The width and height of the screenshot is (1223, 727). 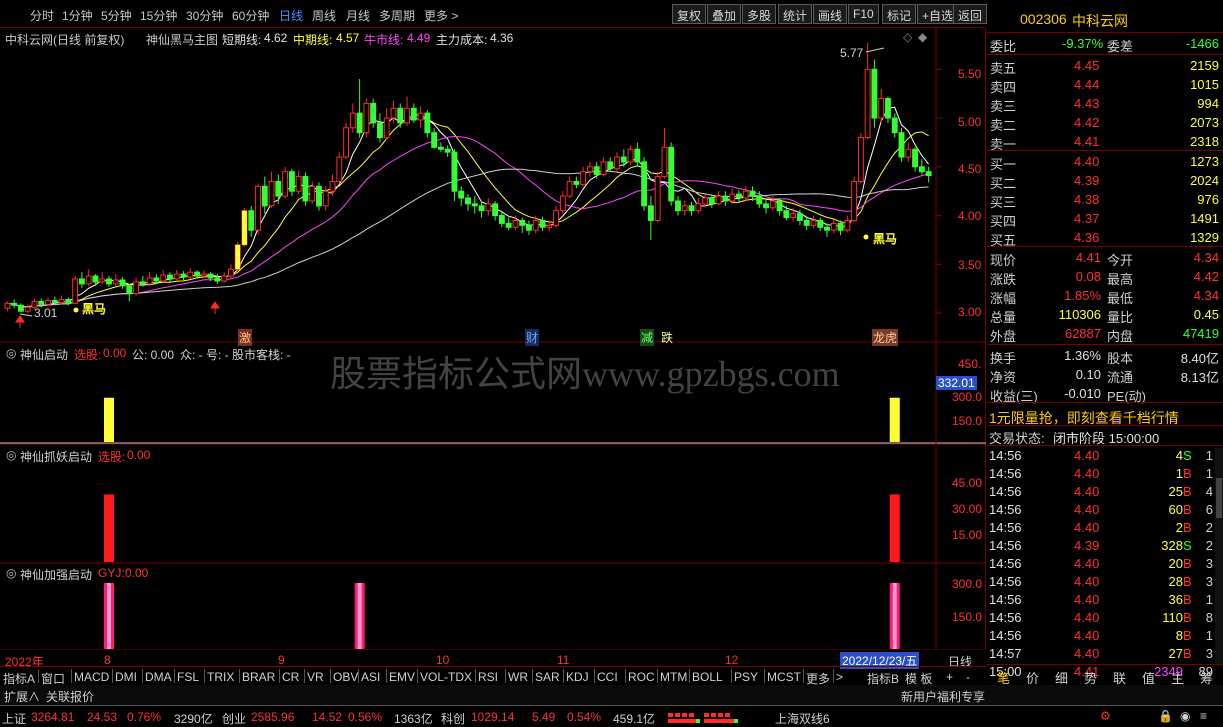 I want to click on ask-price: 4.41, so click(x=1087, y=141).